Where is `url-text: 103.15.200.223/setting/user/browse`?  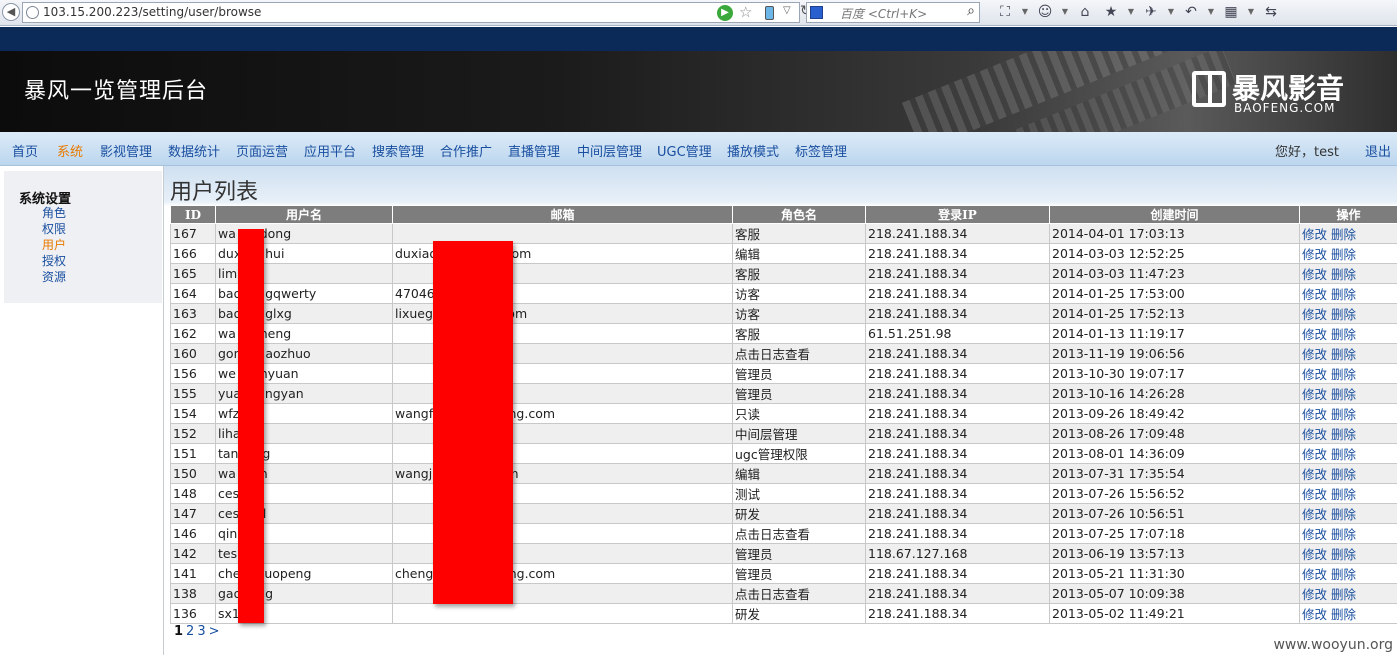 url-text: 103.15.200.223/setting/user/browse is located at coordinates (152, 12).